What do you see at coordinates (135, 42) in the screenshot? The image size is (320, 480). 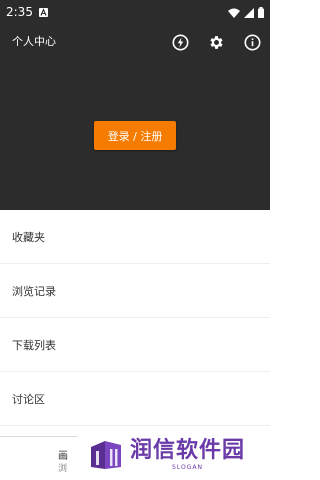 I see `app-bar: 个人中心` at bounding box center [135, 42].